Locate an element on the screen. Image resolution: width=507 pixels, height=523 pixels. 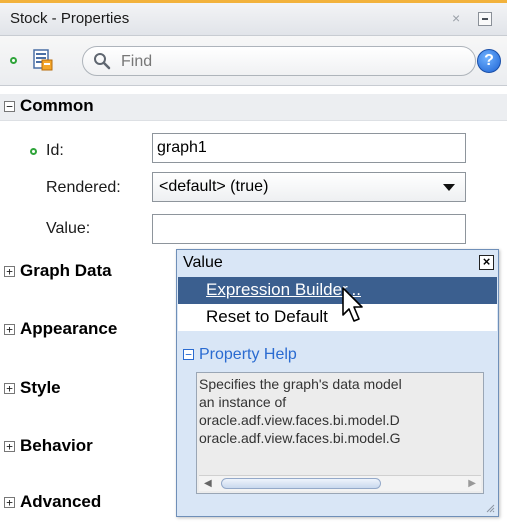
id-field is located at coordinates (309, 148).